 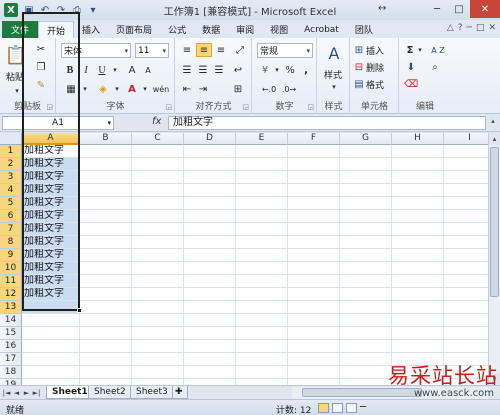 I want to click on increase-decimal-icon: ←.0, so click(x=269, y=89).